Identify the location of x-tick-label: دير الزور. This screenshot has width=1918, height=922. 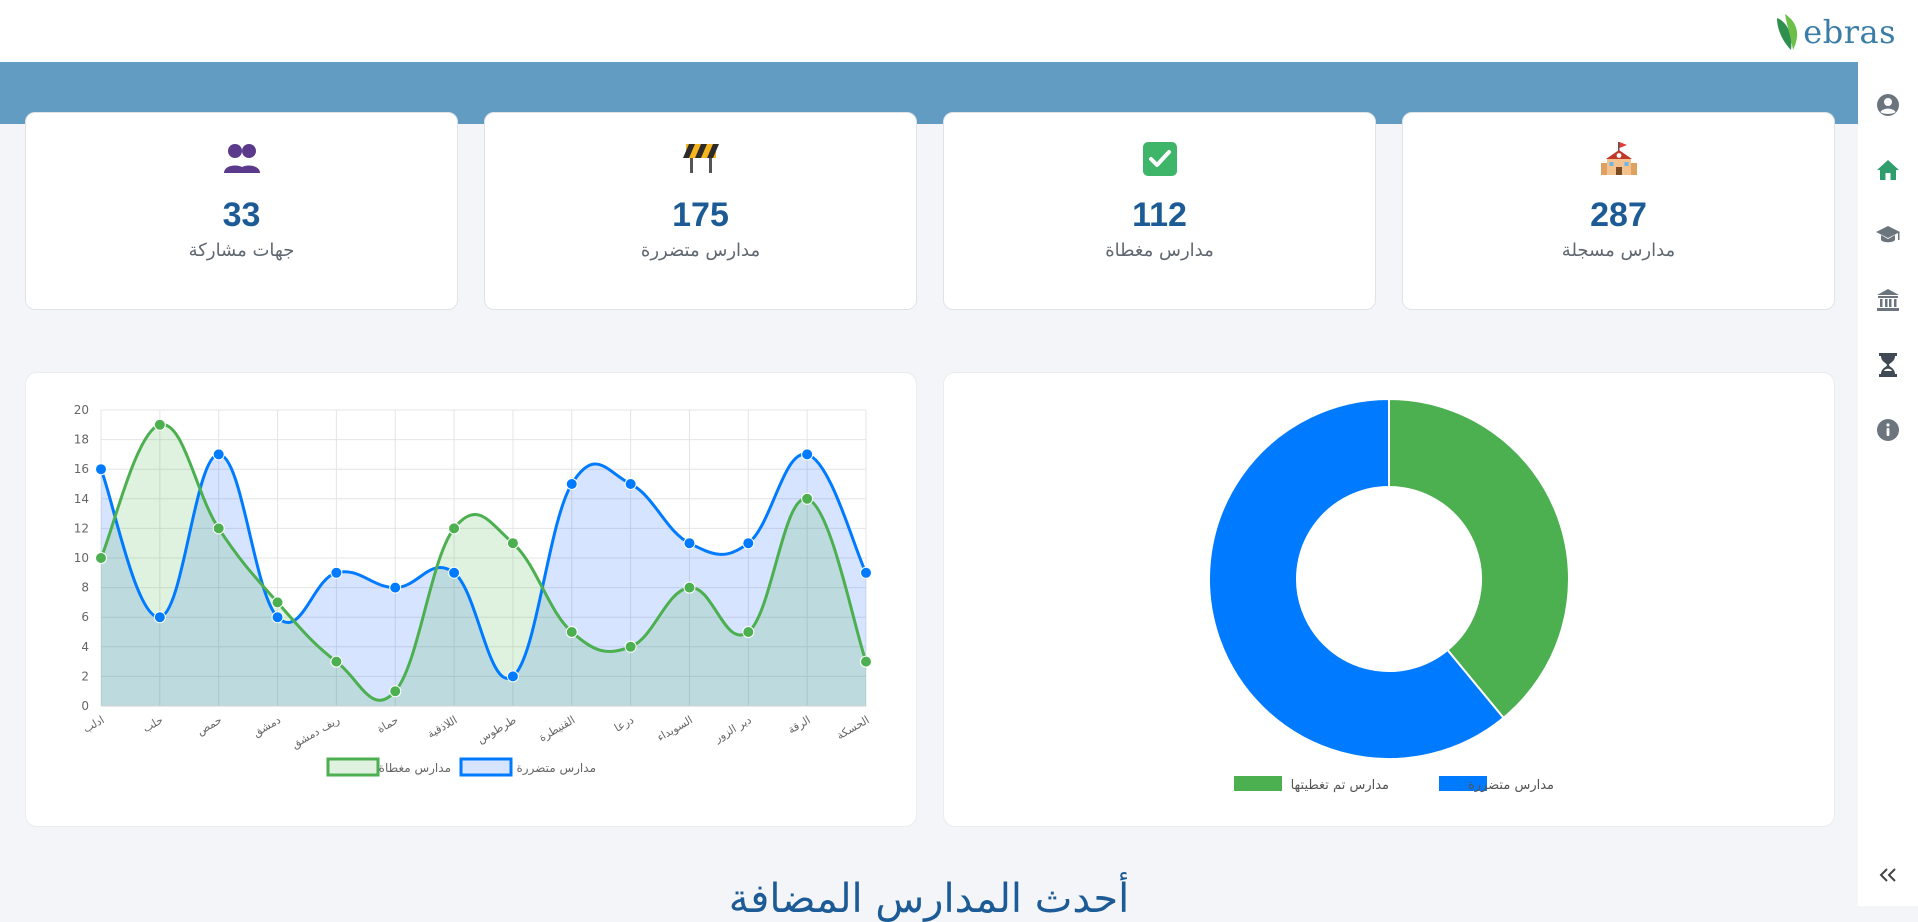
(732, 729).